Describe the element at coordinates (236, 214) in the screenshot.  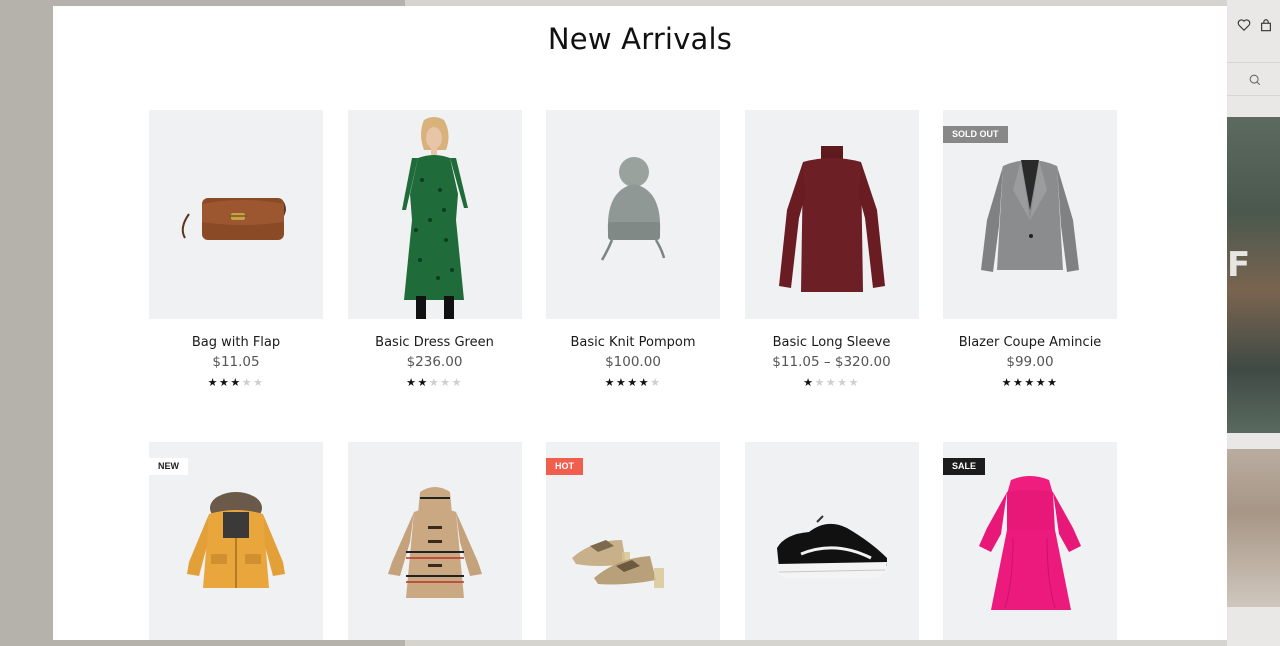
I see `product-image-bag` at that location.